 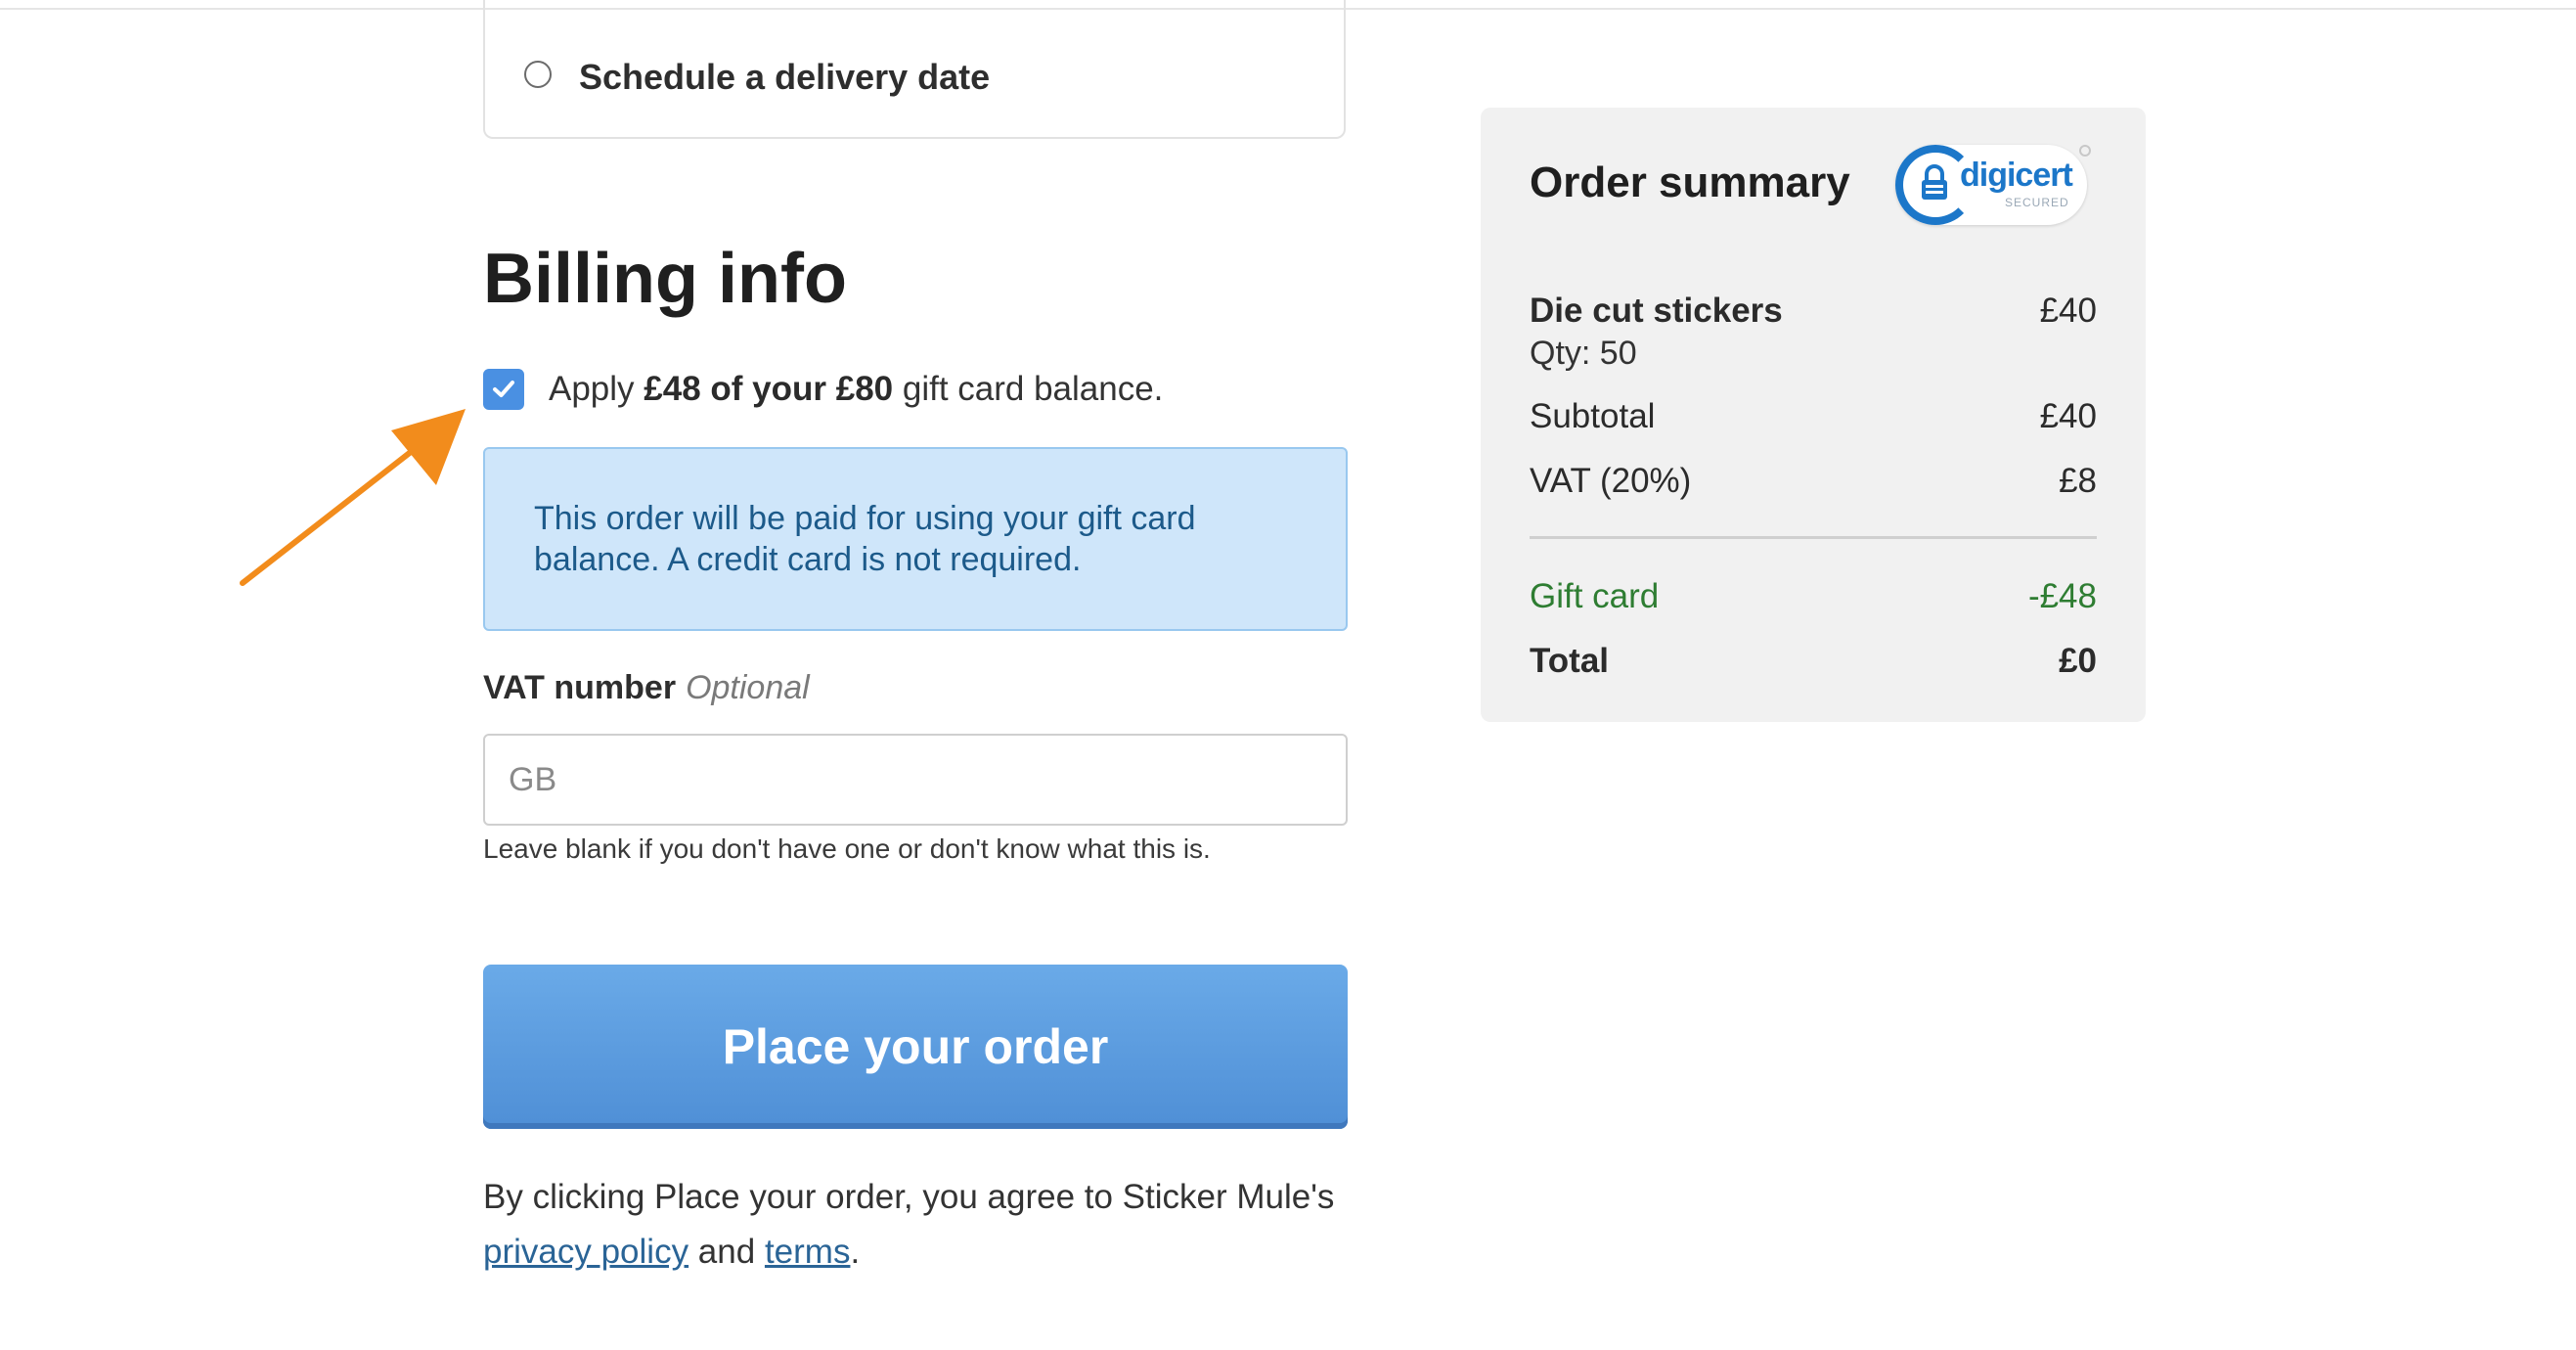 I want to click on vat-summary-value: £8, so click(x=2078, y=481).